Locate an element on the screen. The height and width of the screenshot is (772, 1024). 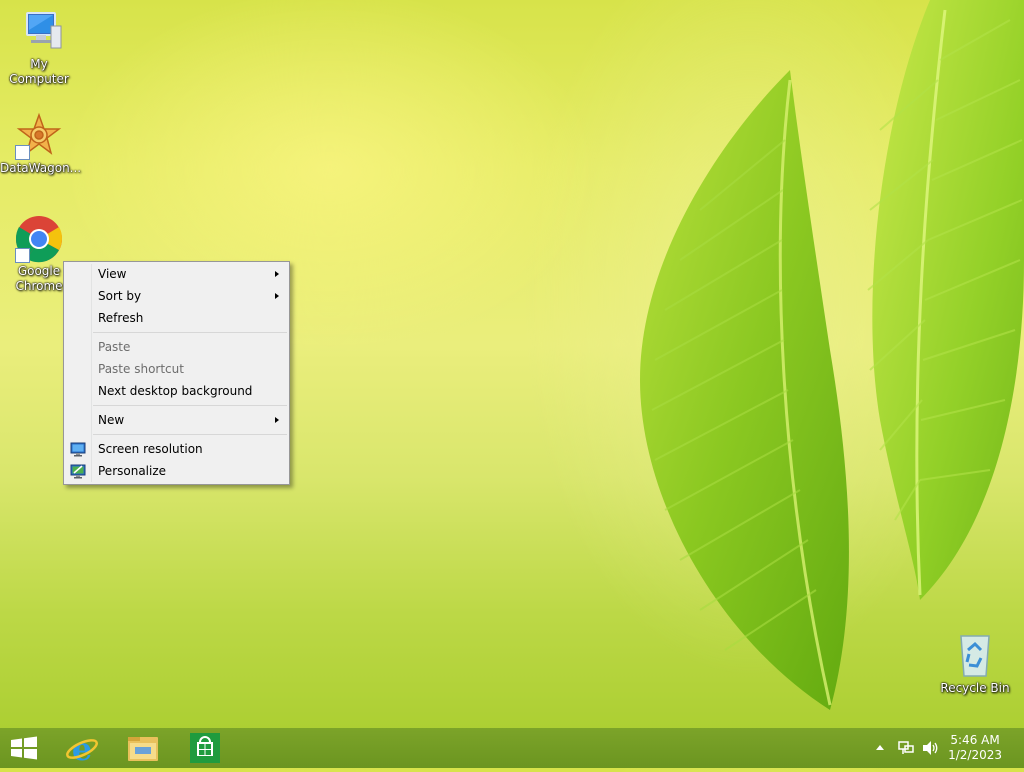
desktop-icon-label: Recycle Bin is located at coordinates (975, 688).